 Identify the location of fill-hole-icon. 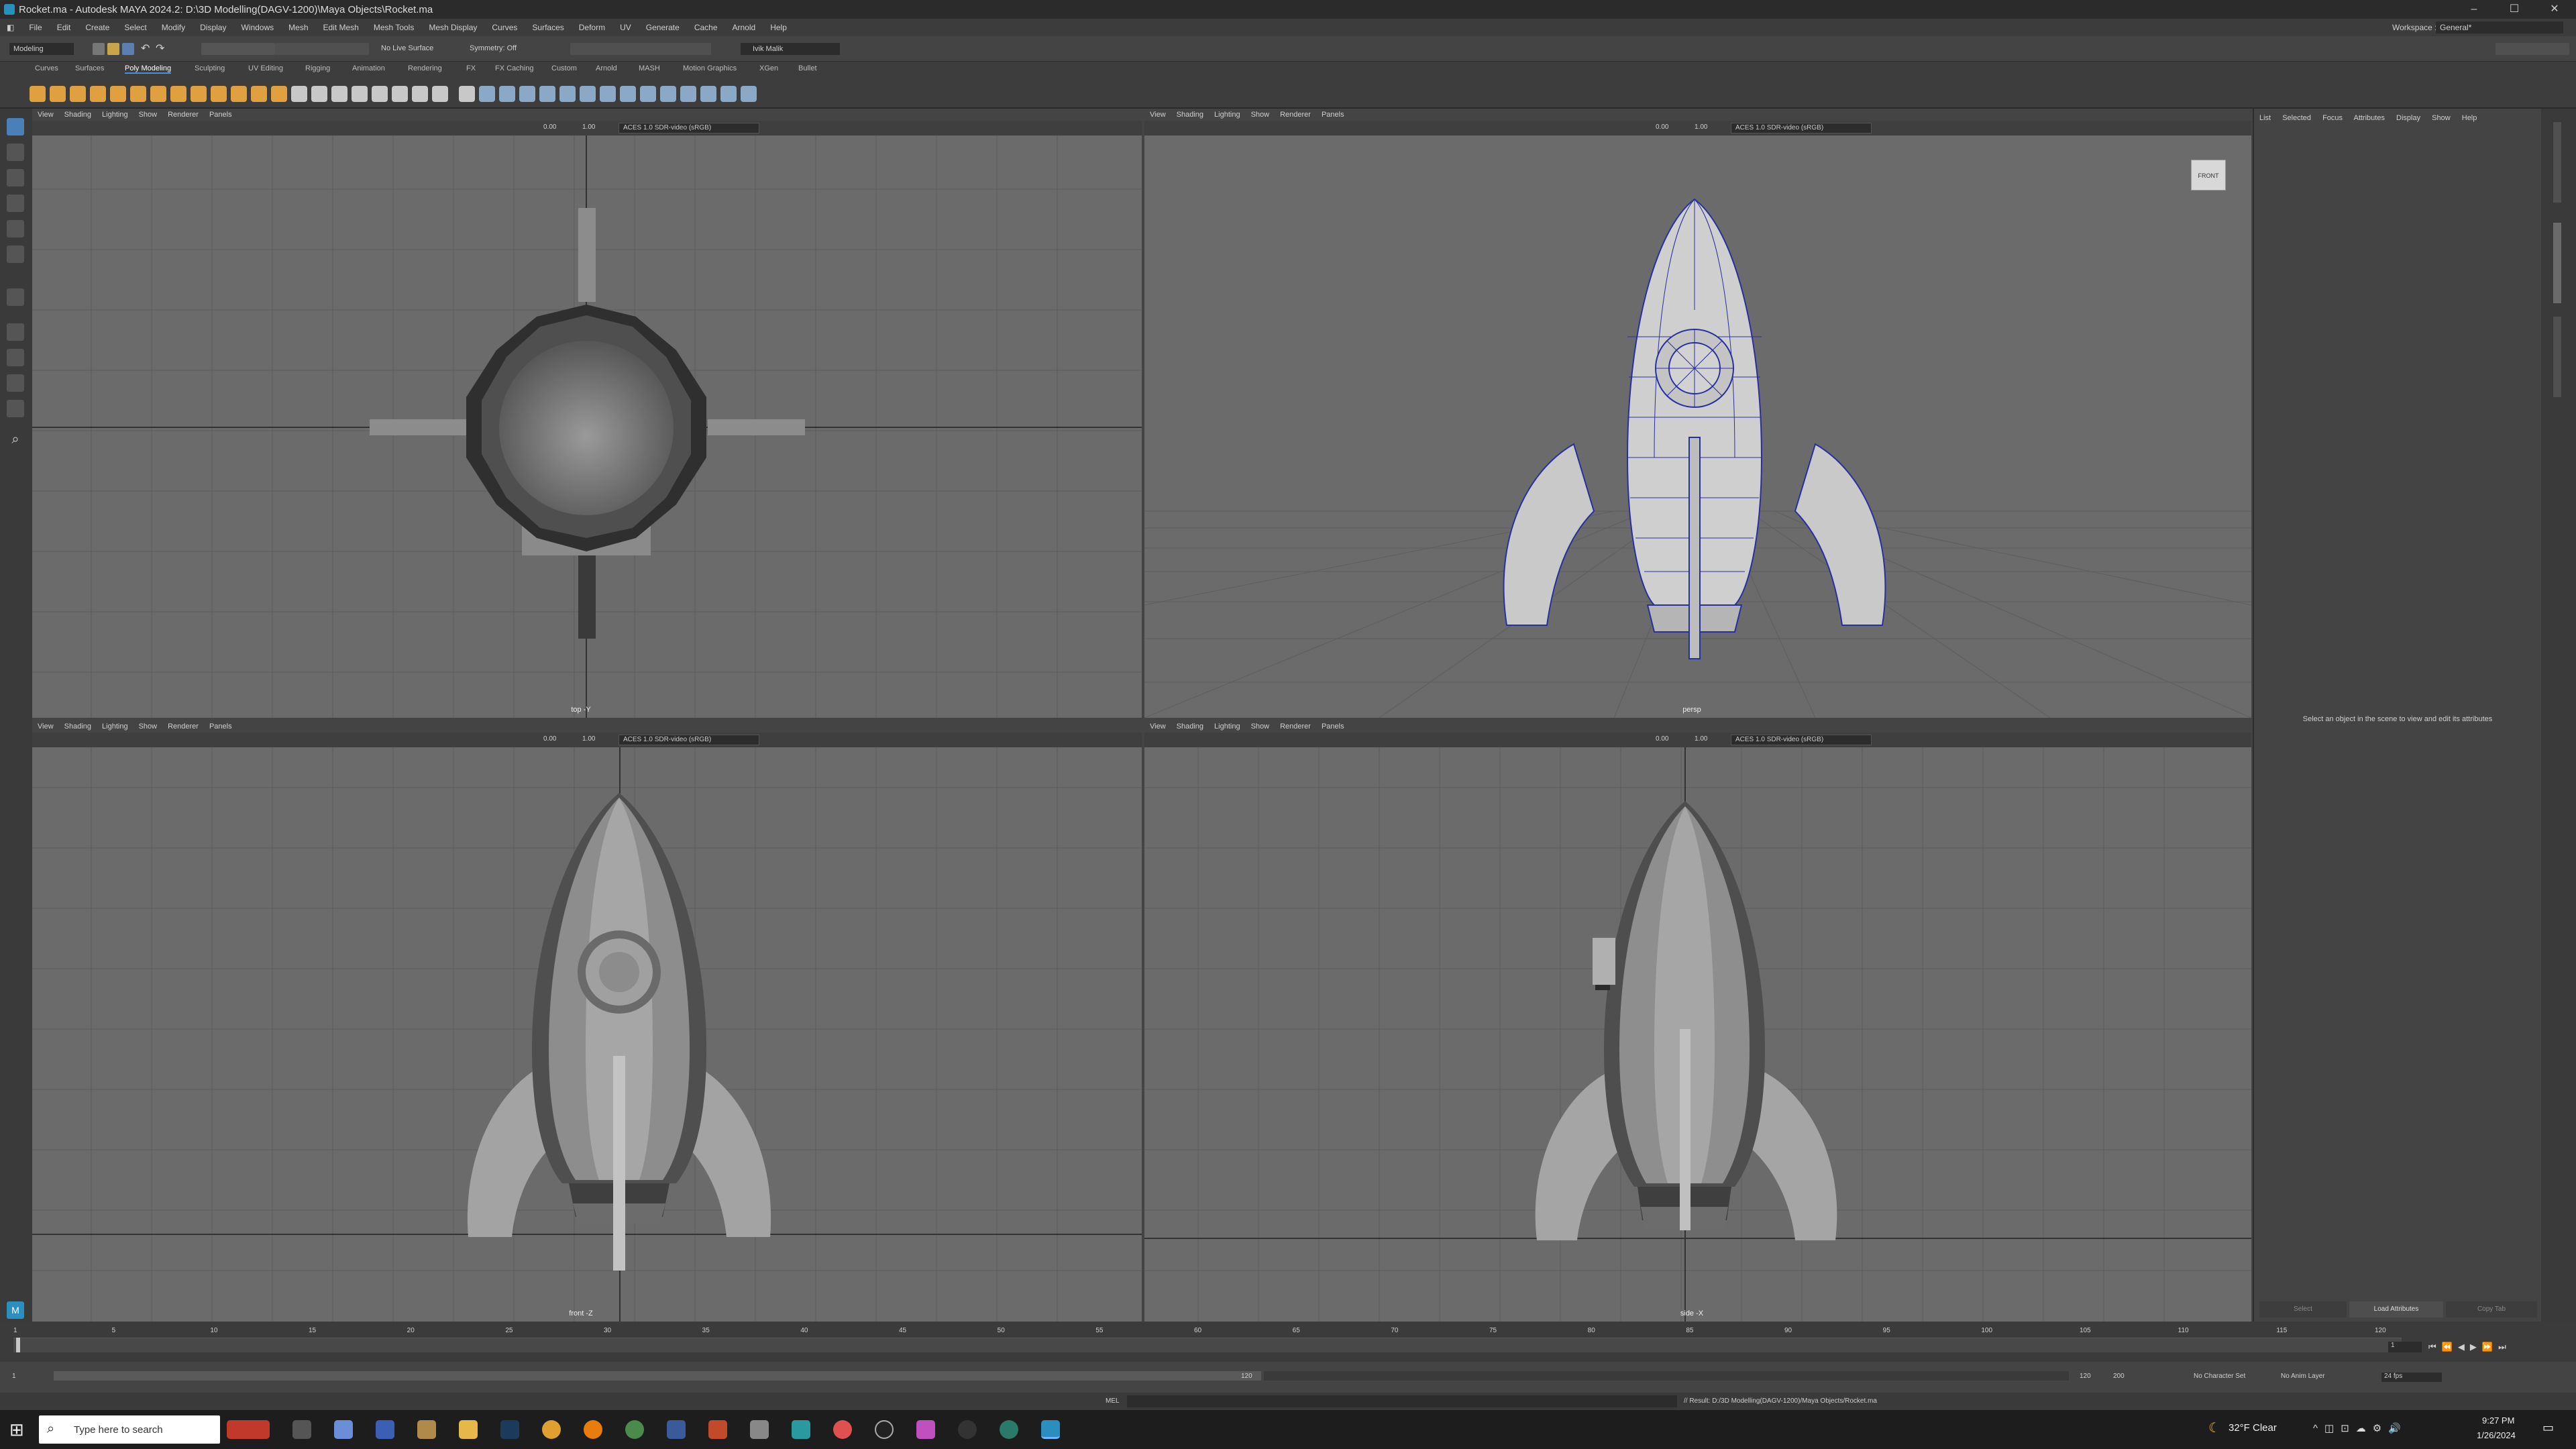
(588, 94).